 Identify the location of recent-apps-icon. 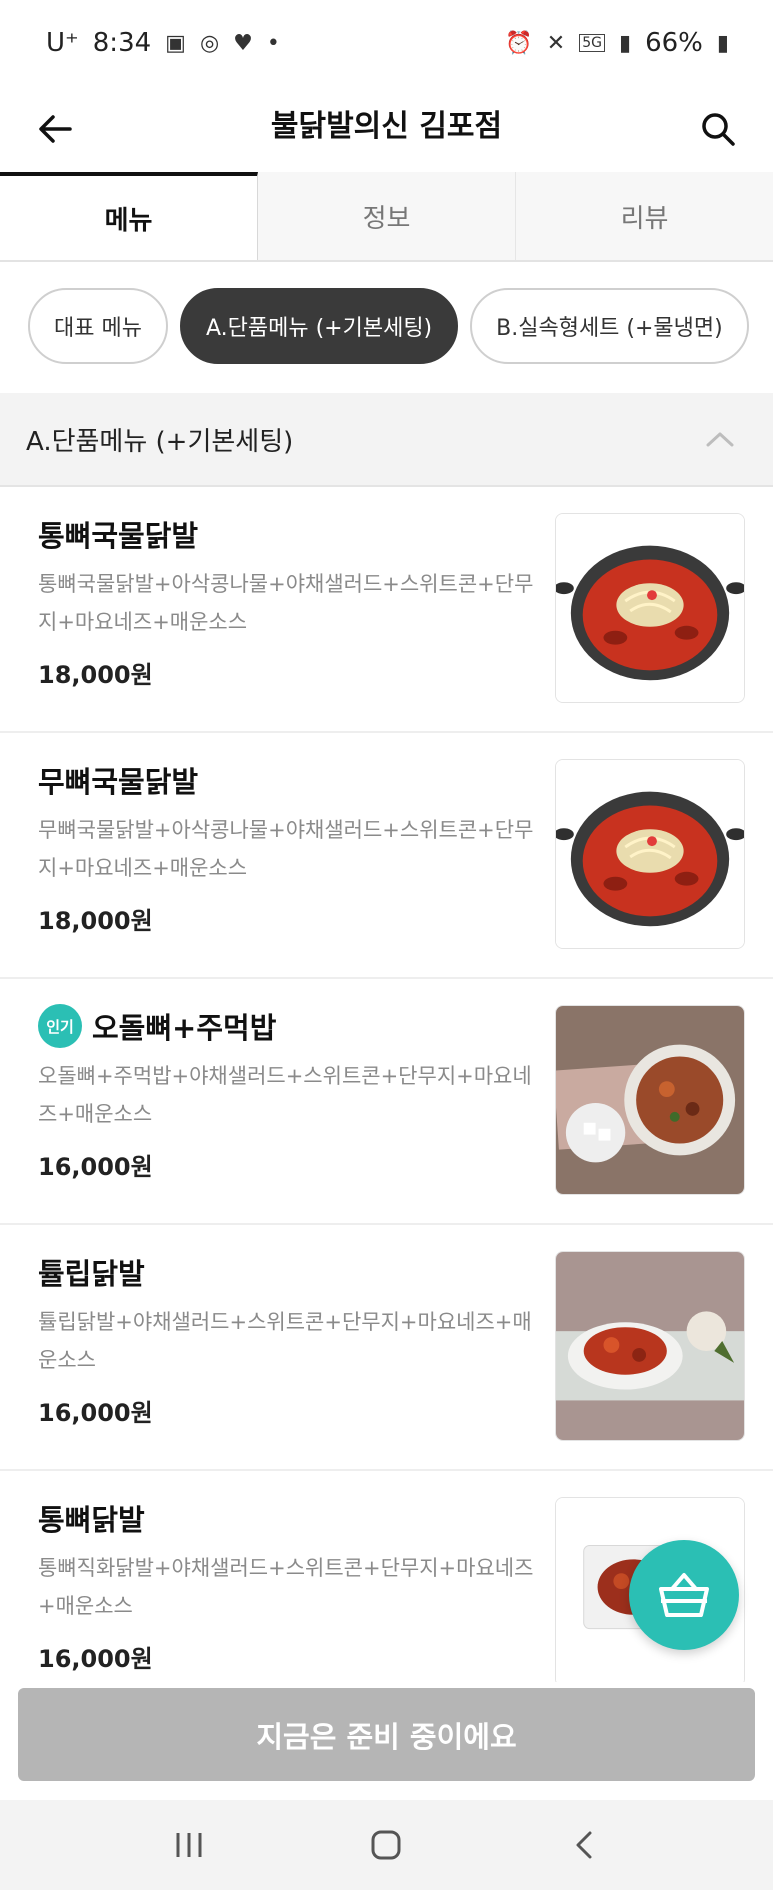
(189, 1845).